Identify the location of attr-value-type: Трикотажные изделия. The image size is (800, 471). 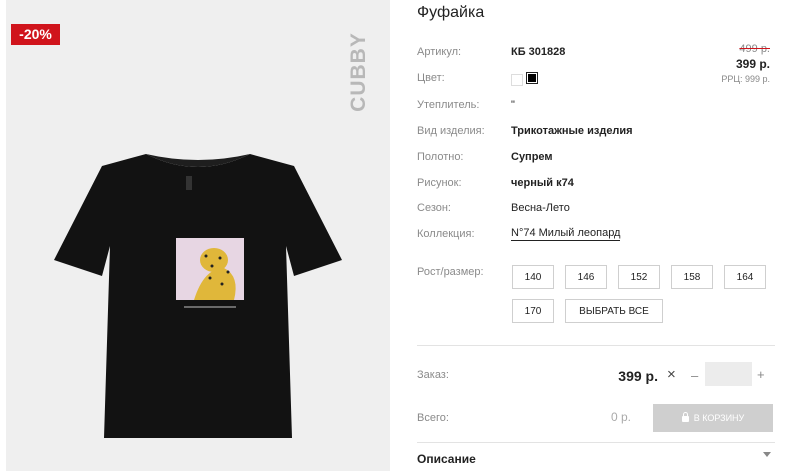
(572, 131).